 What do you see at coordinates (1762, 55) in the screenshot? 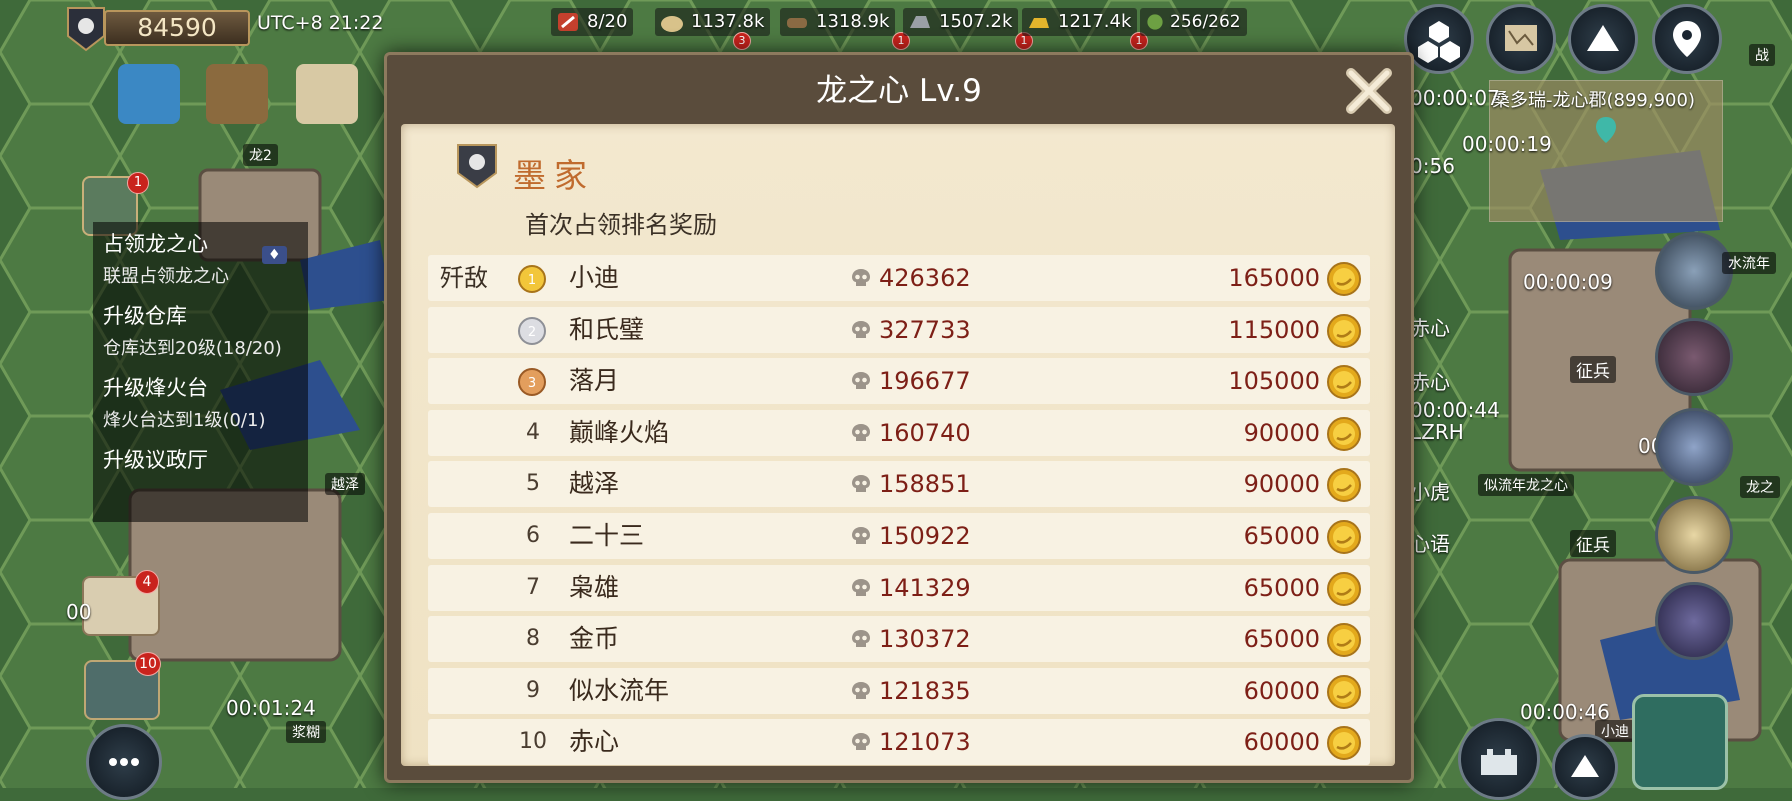
I see `tag-zhan: 战` at bounding box center [1762, 55].